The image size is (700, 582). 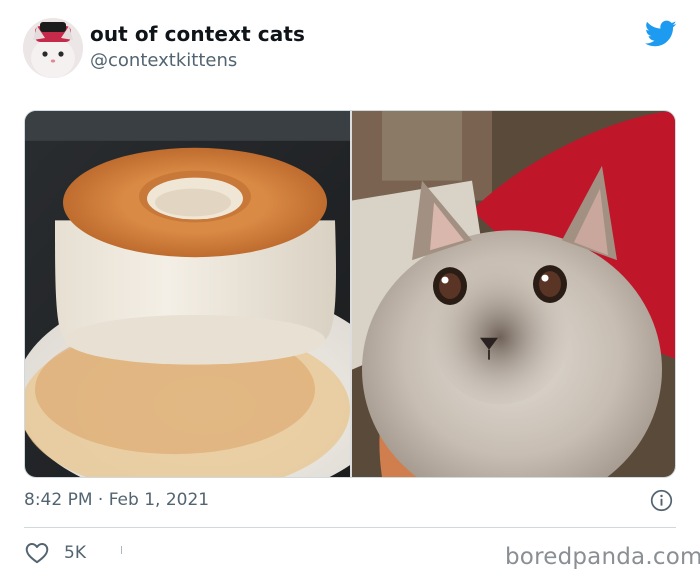 What do you see at coordinates (116, 500) in the screenshot?
I see `tweet-timestamp: 8:42 PM · Feb 1, 2021` at bounding box center [116, 500].